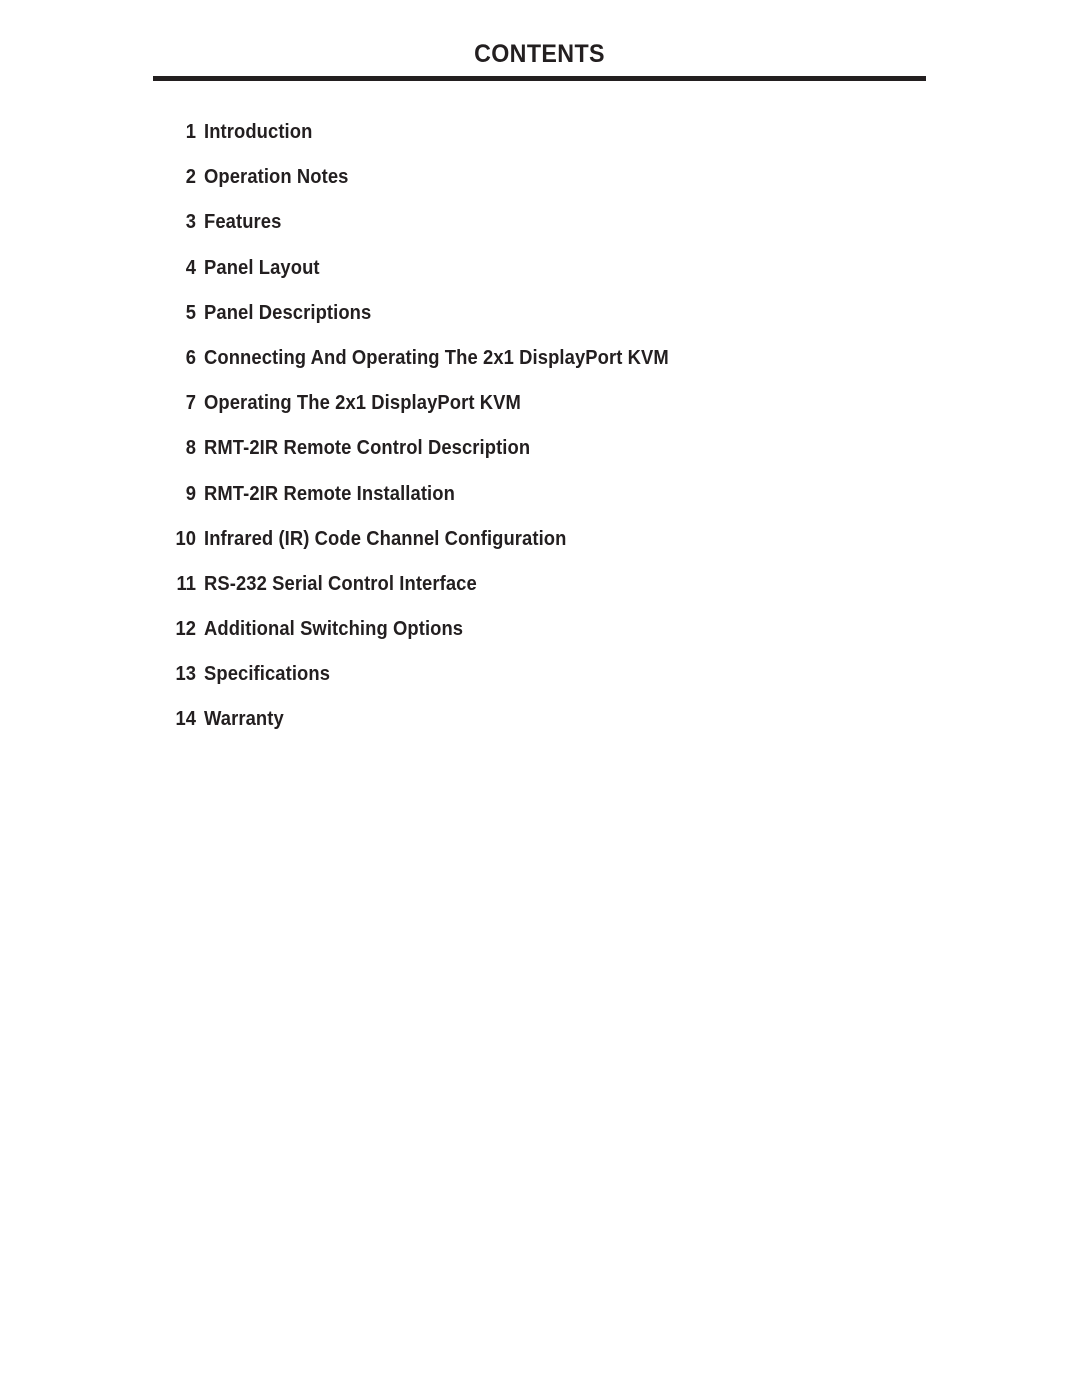 Image resolution: width=1080 pixels, height=1397 pixels. What do you see at coordinates (367, 448) in the screenshot?
I see `toc-entry-title: RMT-2IR Remote Control Description` at bounding box center [367, 448].